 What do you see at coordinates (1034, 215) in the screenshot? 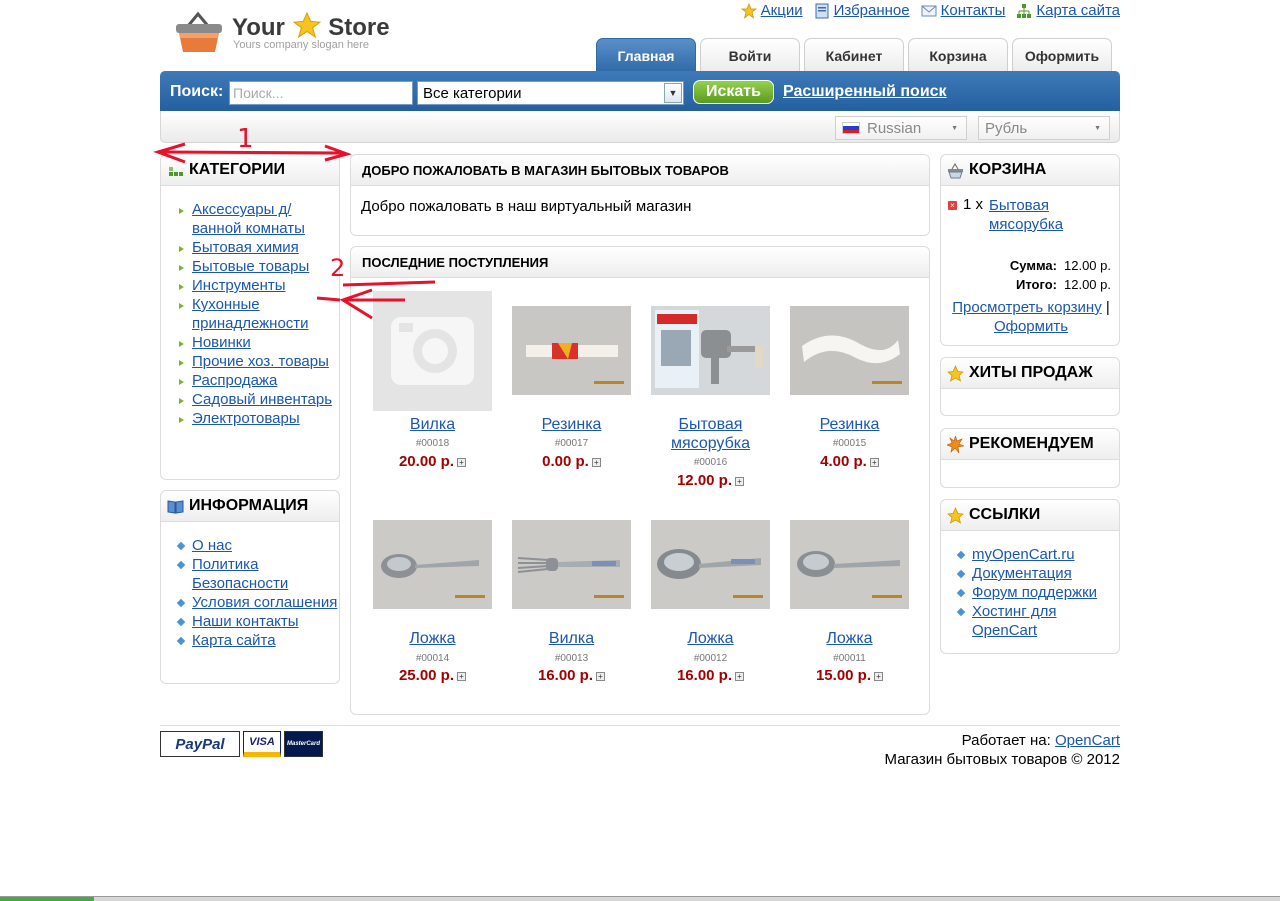
I see `cart-item-name: Бытовая мясорубка` at bounding box center [1034, 215].